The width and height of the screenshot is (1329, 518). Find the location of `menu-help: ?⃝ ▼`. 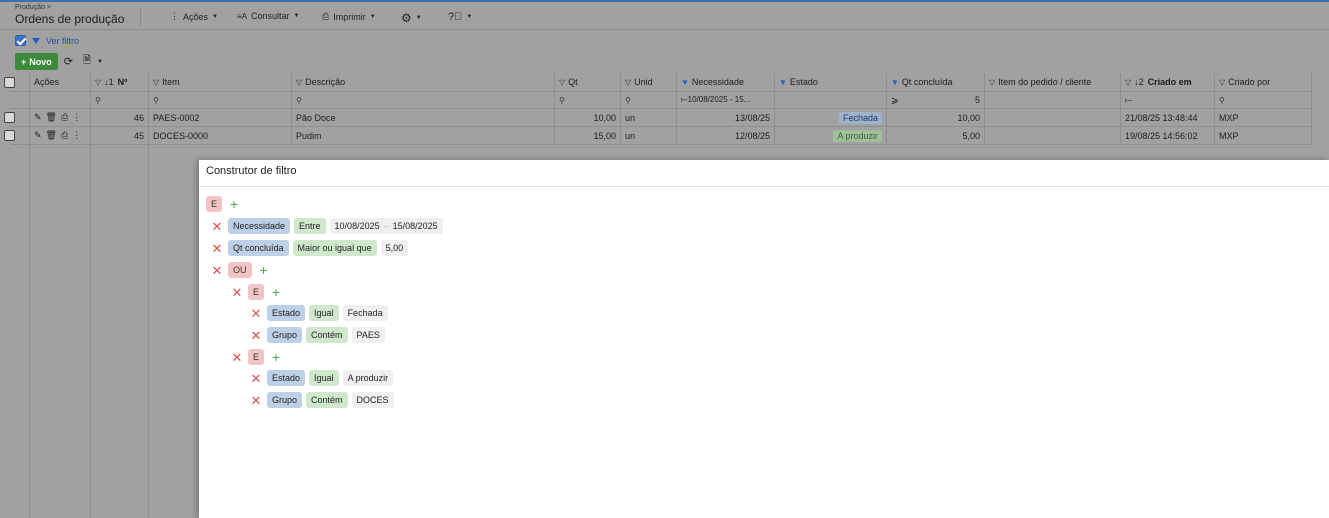

menu-help: ?⃝ ▼ is located at coordinates (460, 17).